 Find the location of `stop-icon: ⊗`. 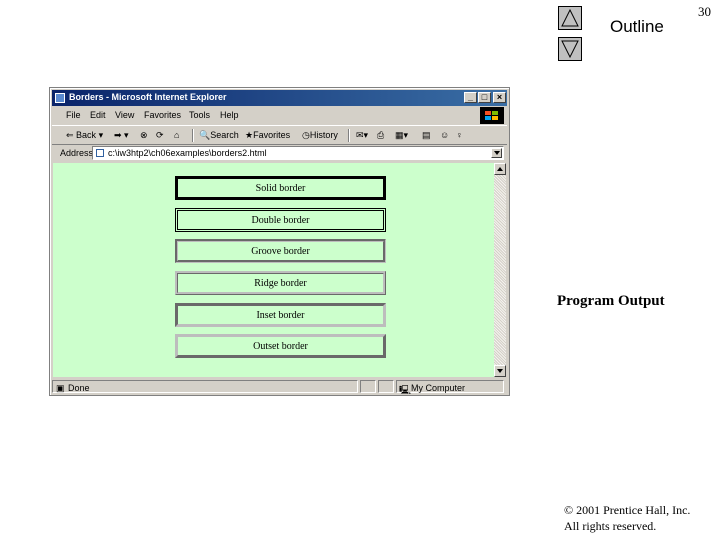

stop-icon: ⊗ is located at coordinates (144, 135).